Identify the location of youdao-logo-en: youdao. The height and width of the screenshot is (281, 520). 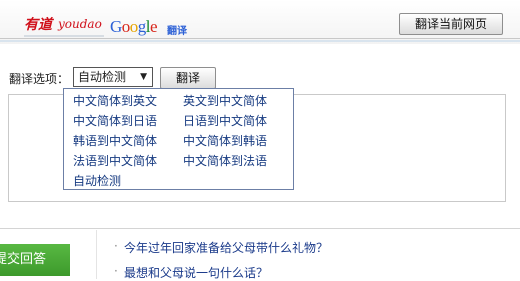
(80, 24).